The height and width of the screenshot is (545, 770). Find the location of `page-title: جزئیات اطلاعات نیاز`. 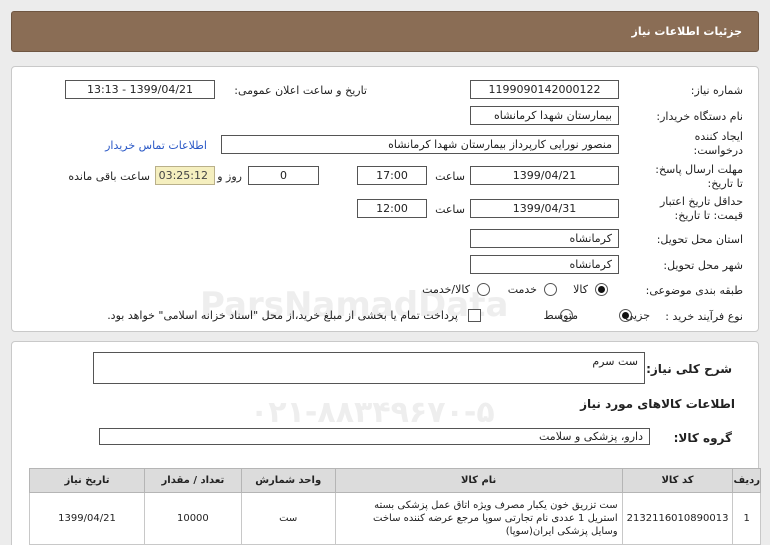

page-title: جزئیات اطلاعات نیاز is located at coordinates (687, 31).